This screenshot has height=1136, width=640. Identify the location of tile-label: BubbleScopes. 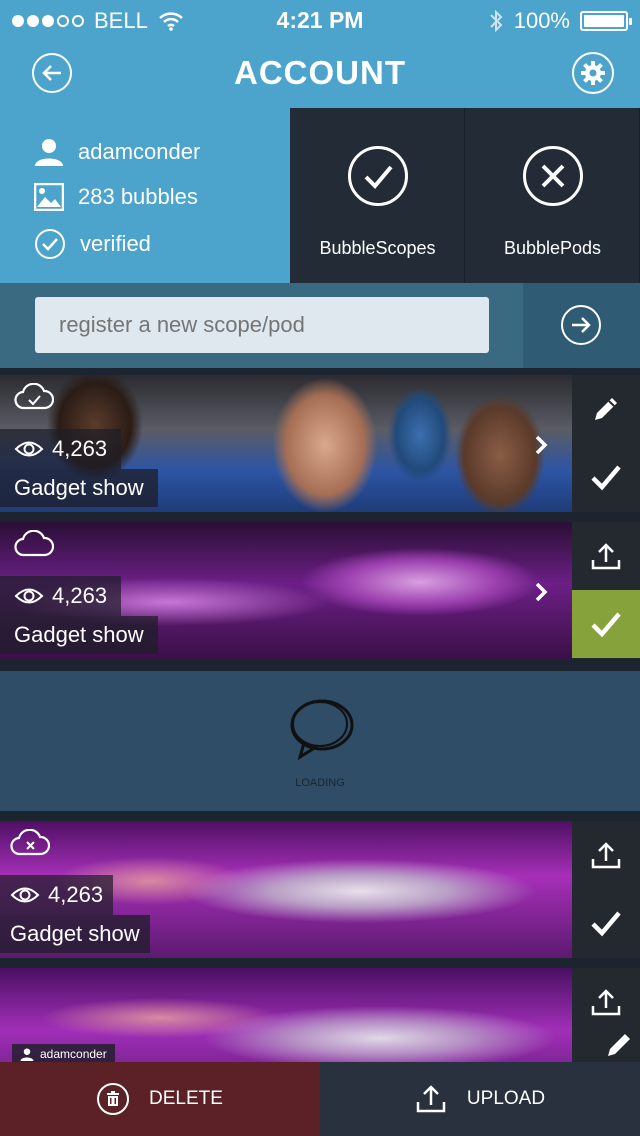
(377, 248).